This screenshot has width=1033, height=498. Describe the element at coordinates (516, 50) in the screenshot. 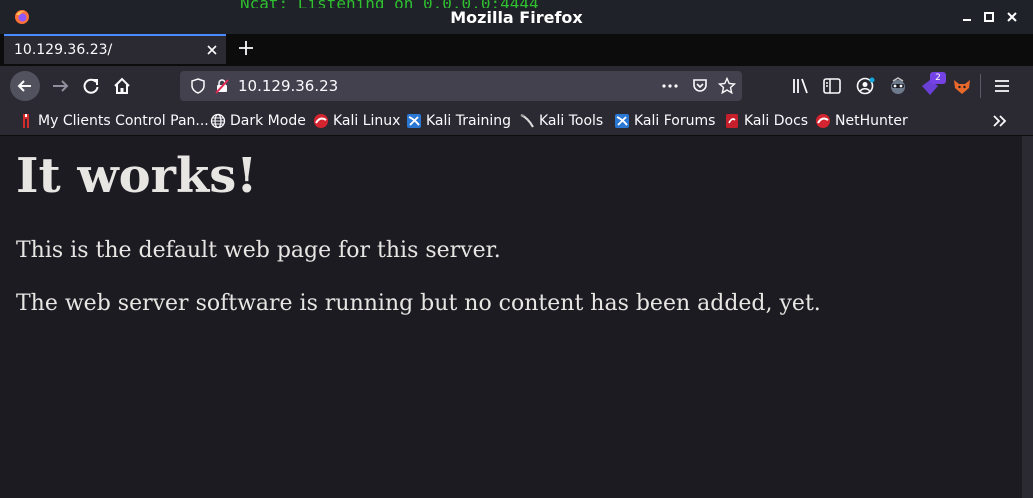

I see `tab-strip: 10.129.36.23/` at that location.